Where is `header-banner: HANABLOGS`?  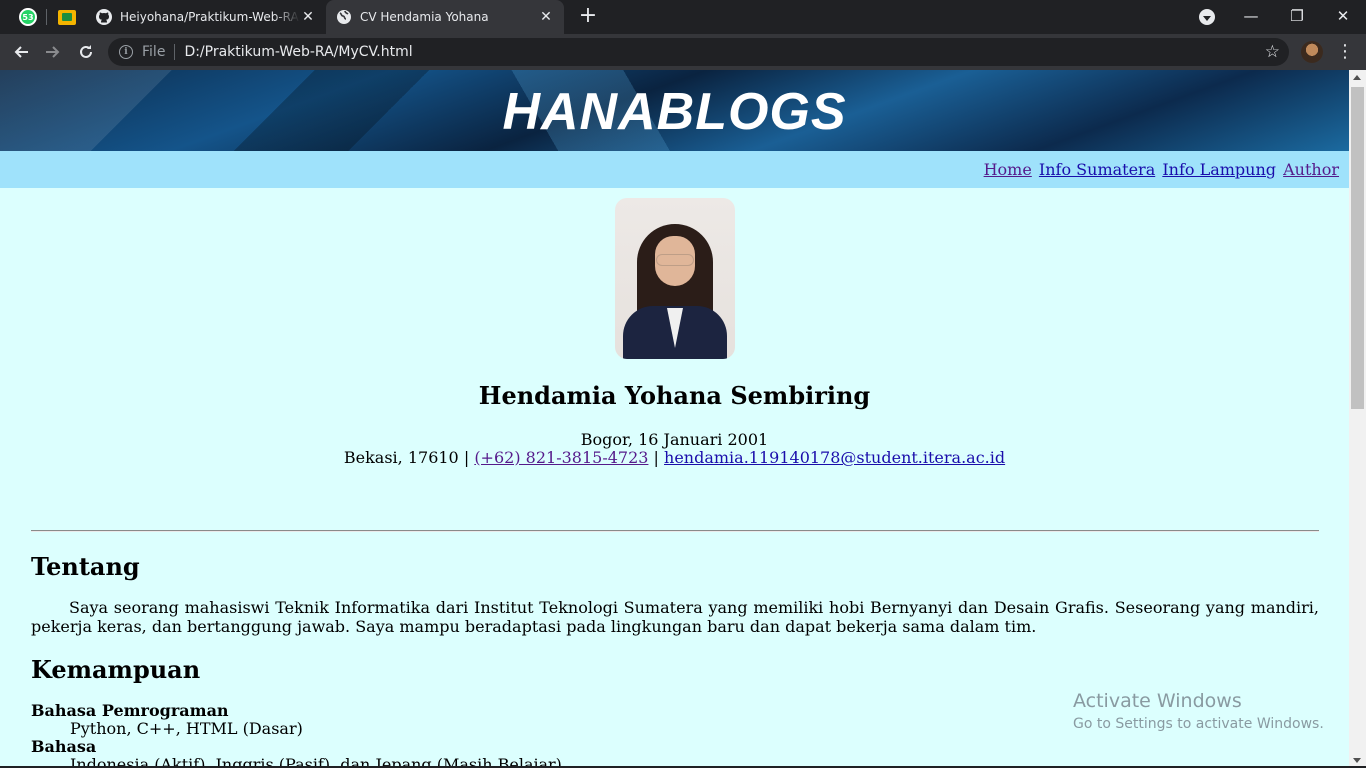 header-banner: HANABLOGS is located at coordinates (674, 110).